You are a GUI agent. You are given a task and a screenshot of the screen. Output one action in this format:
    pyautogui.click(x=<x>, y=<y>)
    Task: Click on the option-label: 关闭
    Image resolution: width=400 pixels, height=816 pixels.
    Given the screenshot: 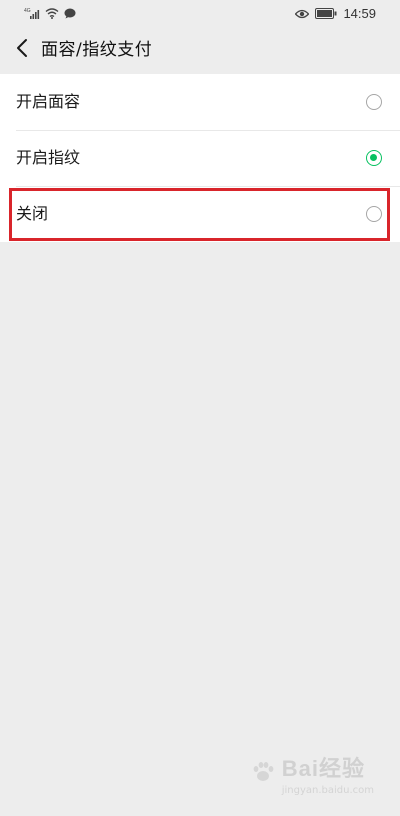 What is the action you would take?
    pyautogui.click(x=32, y=213)
    